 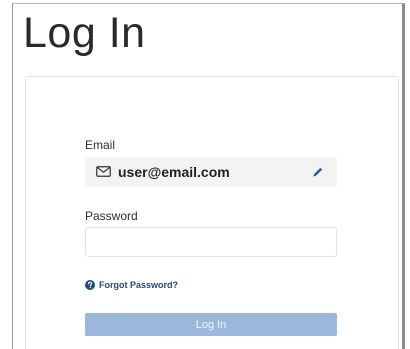 What do you see at coordinates (84, 33) in the screenshot?
I see `page-title: Log In` at bounding box center [84, 33].